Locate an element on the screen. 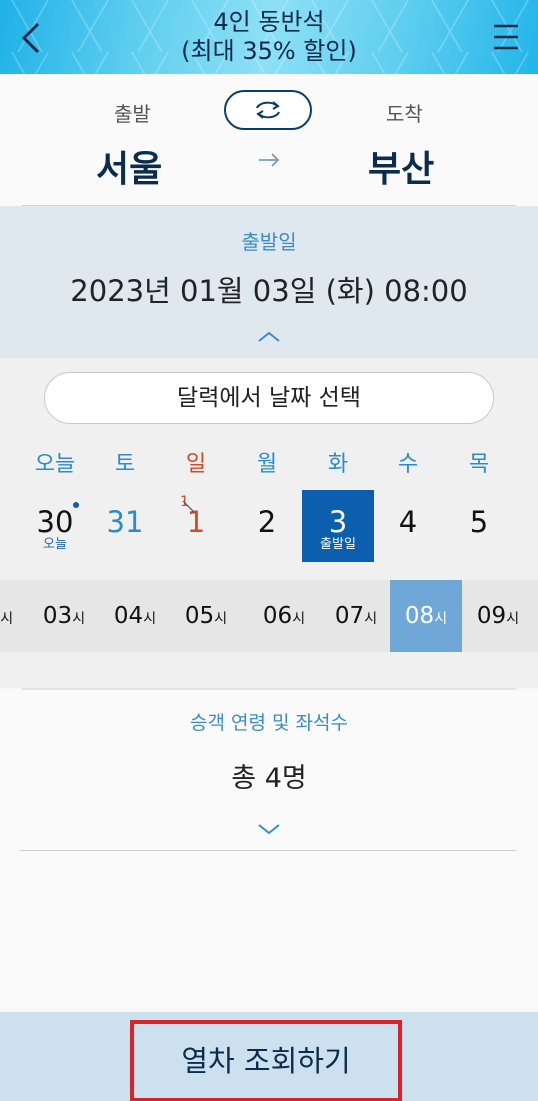 Image resolution: width=538 pixels, height=1101 pixels. day-number: 31 is located at coordinates (125, 522).